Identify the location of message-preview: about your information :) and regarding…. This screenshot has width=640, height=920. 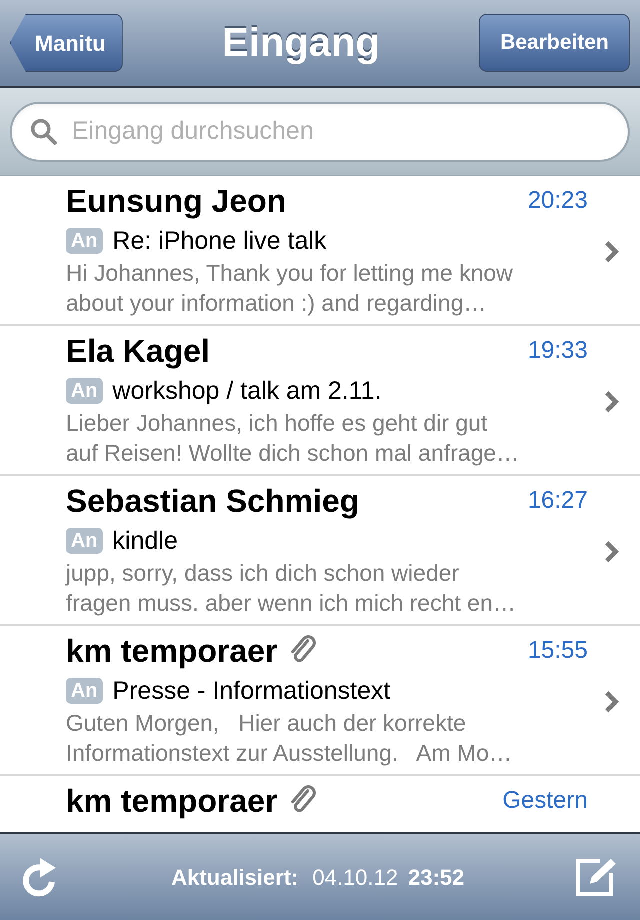
(276, 303).